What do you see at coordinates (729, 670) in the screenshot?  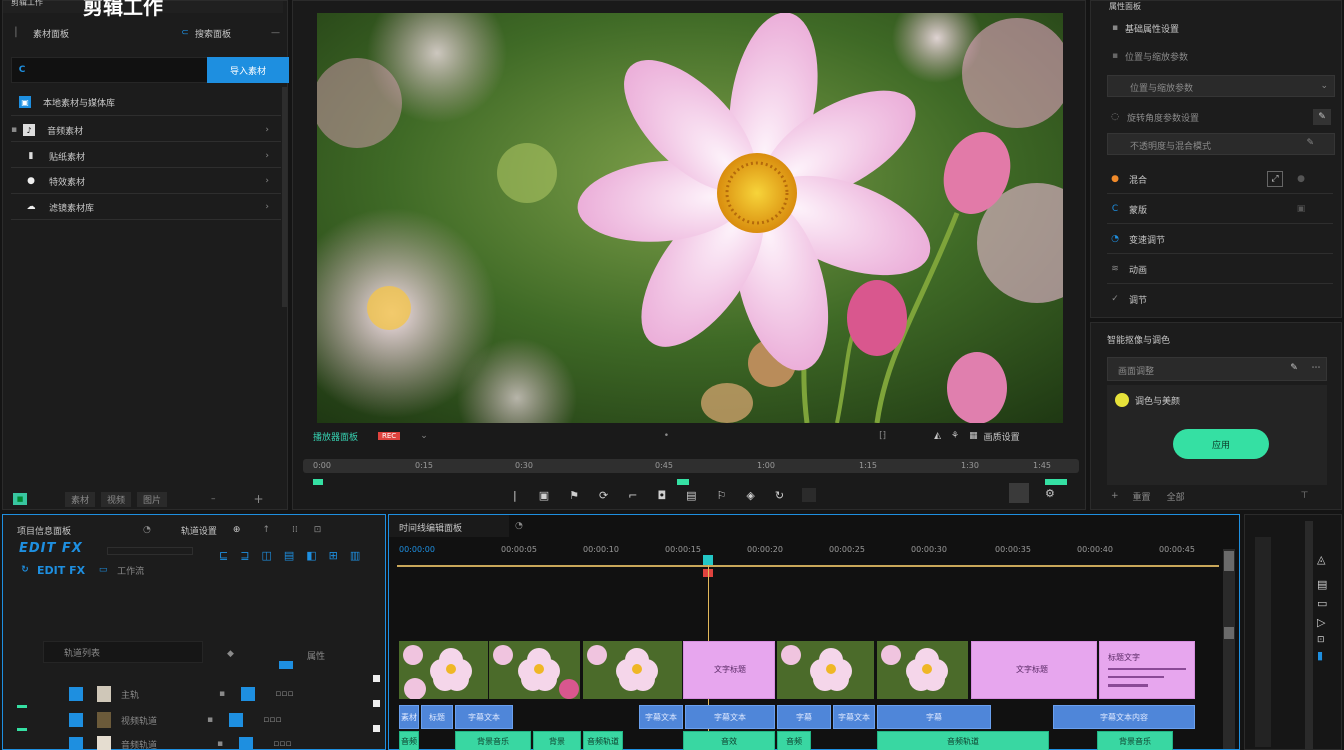 I see `title-clip: 文字标题` at bounding box center [729, 670].